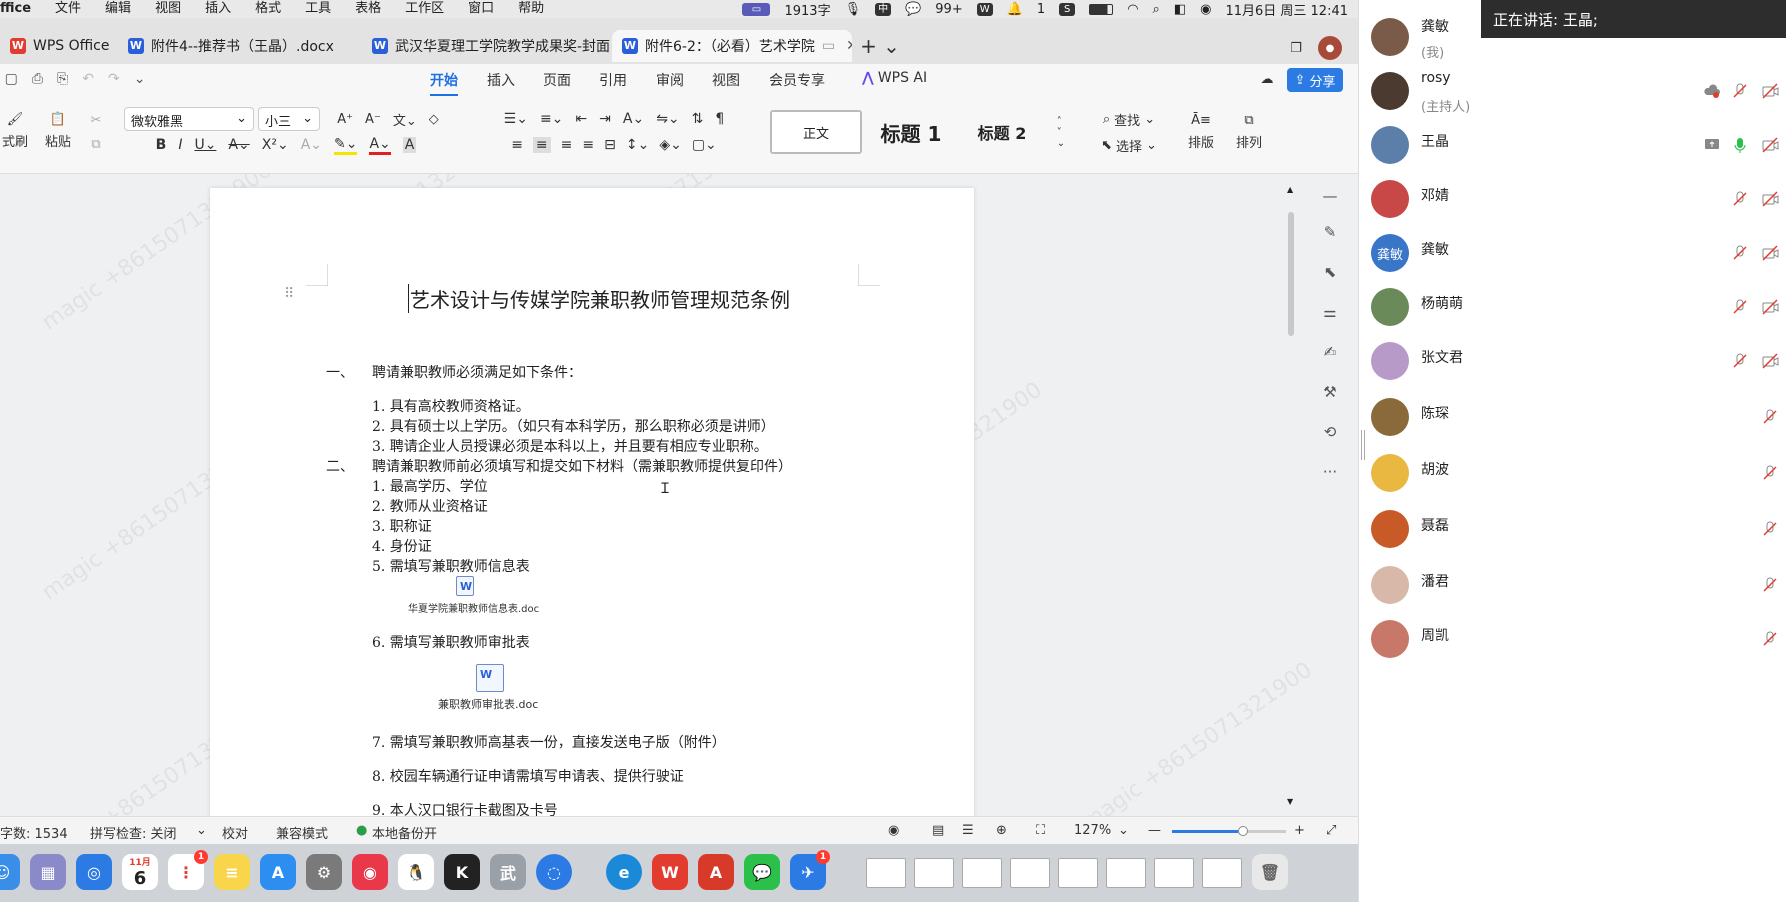  What do you see at coordinates (984, 9) in the screenshot?
I see `wps-tray-icon: W` at bounding box center [984, 9].